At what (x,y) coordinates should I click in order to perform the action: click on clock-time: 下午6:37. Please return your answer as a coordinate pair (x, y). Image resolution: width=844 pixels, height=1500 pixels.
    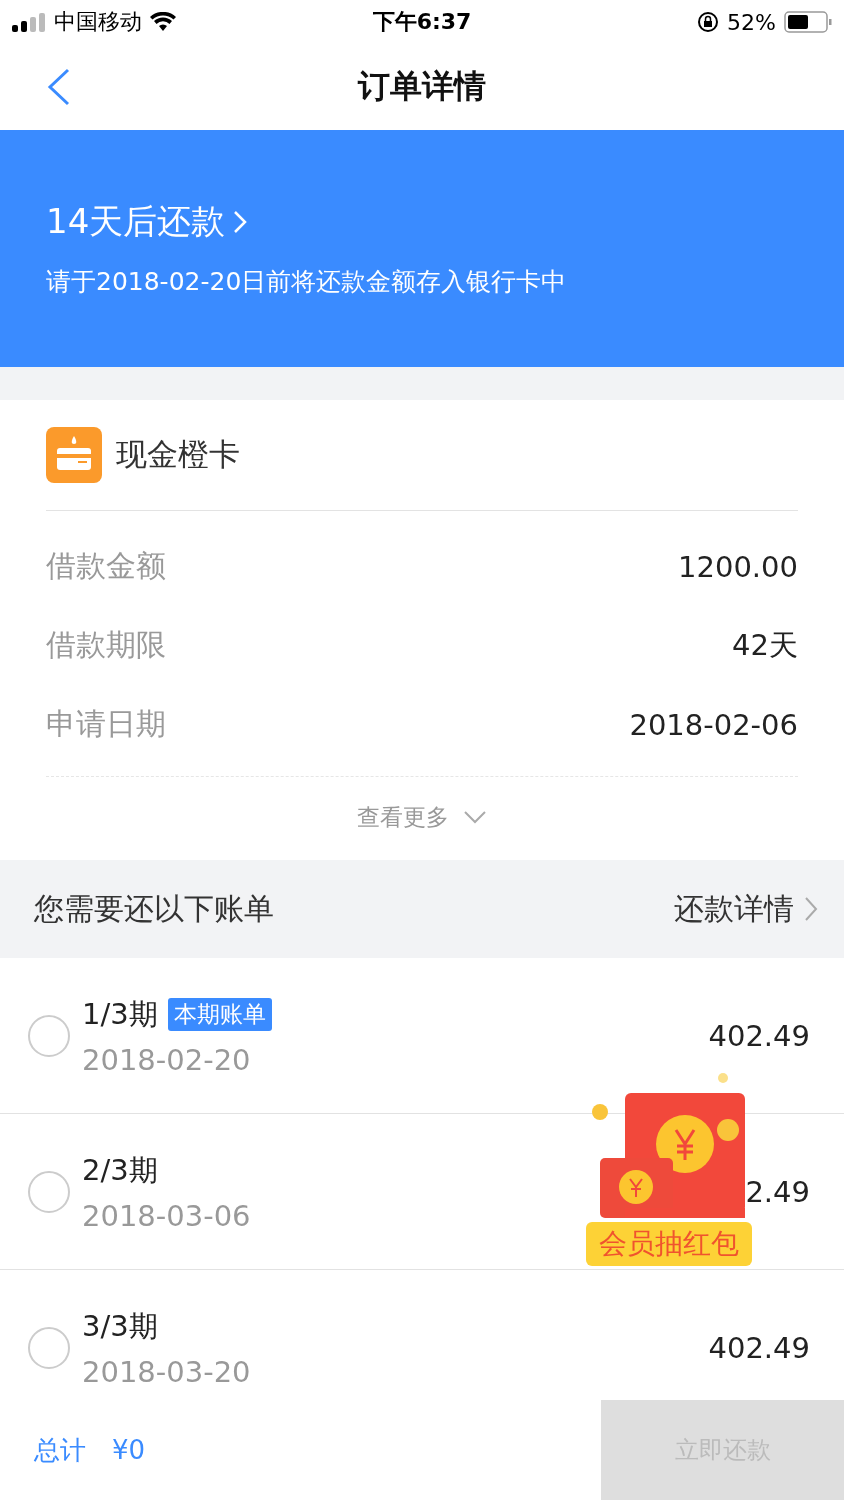
    Looking at the image, I should click on (422, 22).